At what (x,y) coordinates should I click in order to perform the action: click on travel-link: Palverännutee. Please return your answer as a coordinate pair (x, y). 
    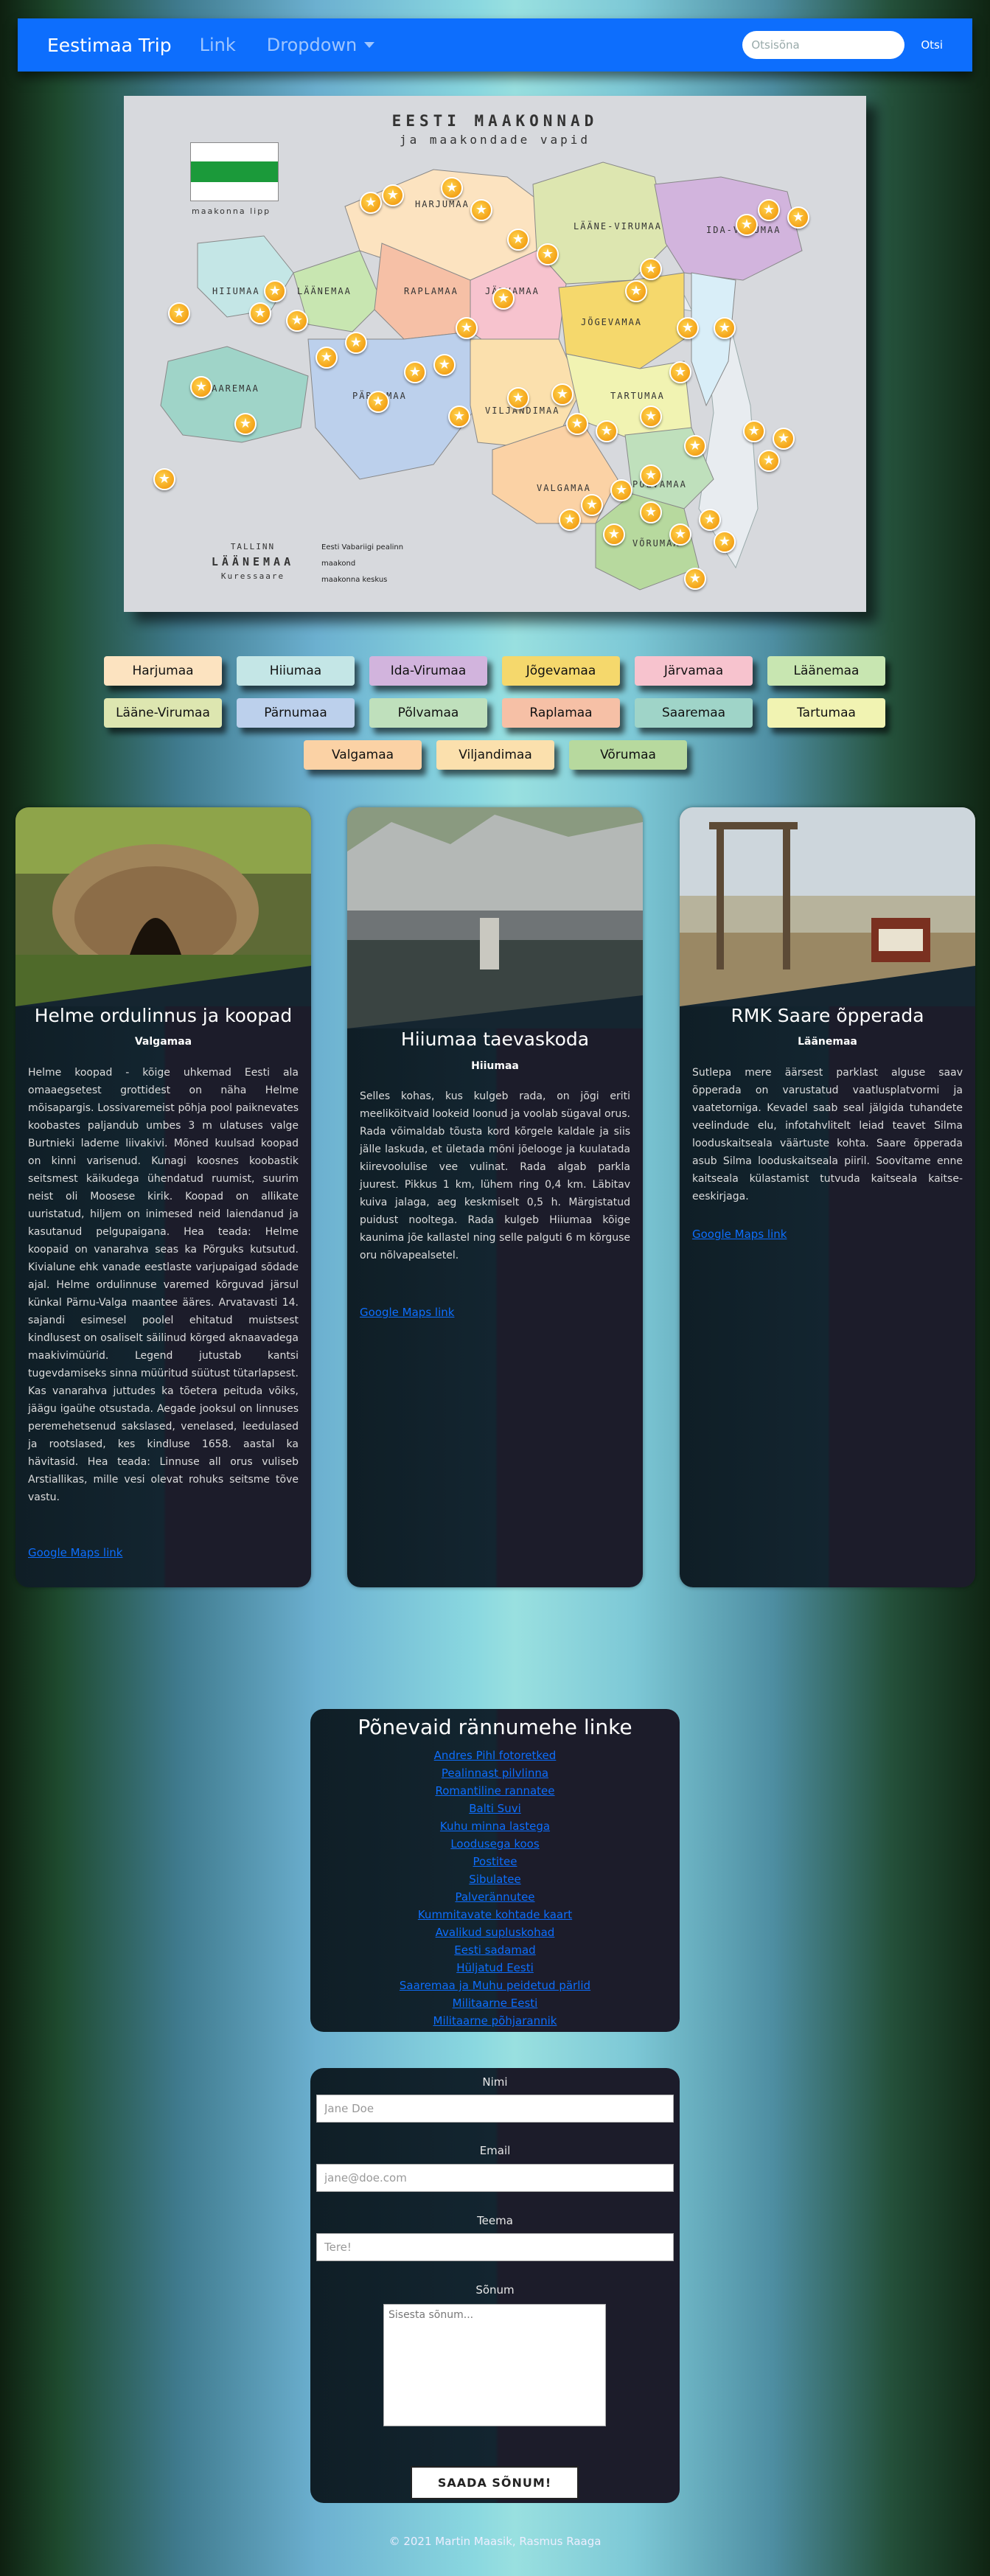
    Looking at the image, I should click on (495, 1897).